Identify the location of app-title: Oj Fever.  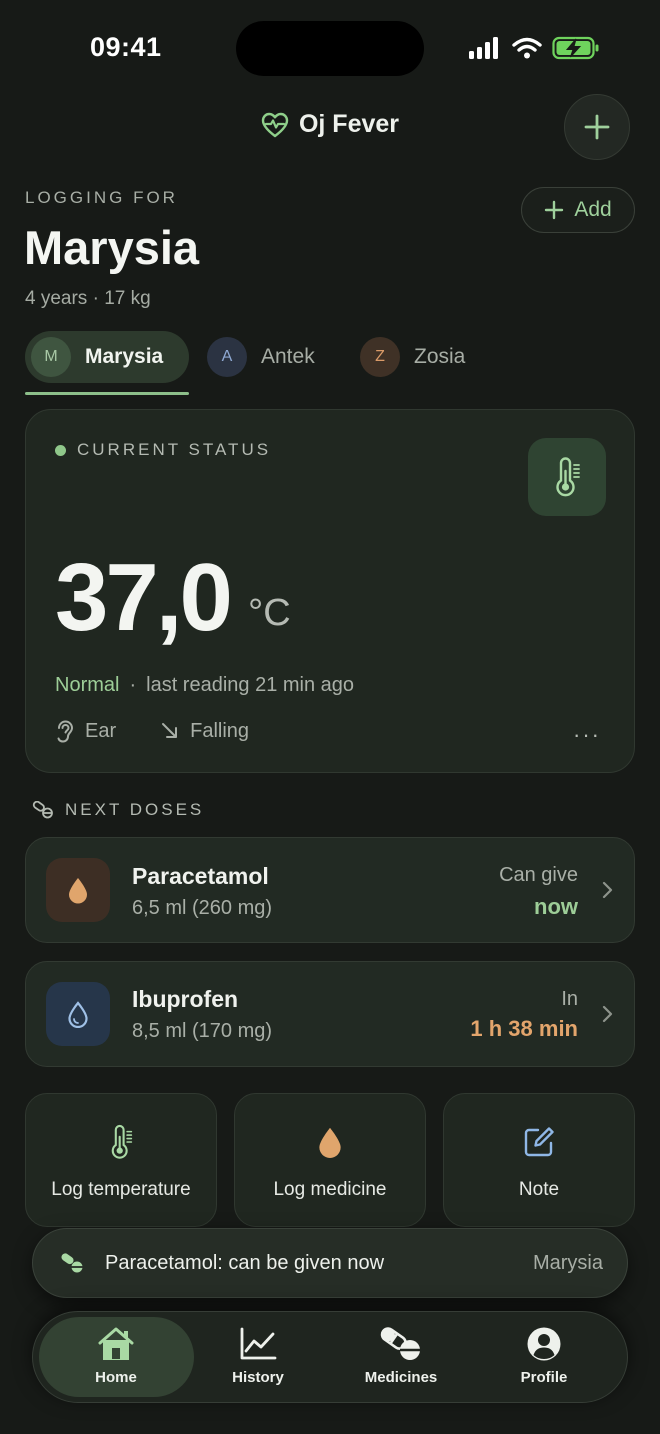
(330, 124).